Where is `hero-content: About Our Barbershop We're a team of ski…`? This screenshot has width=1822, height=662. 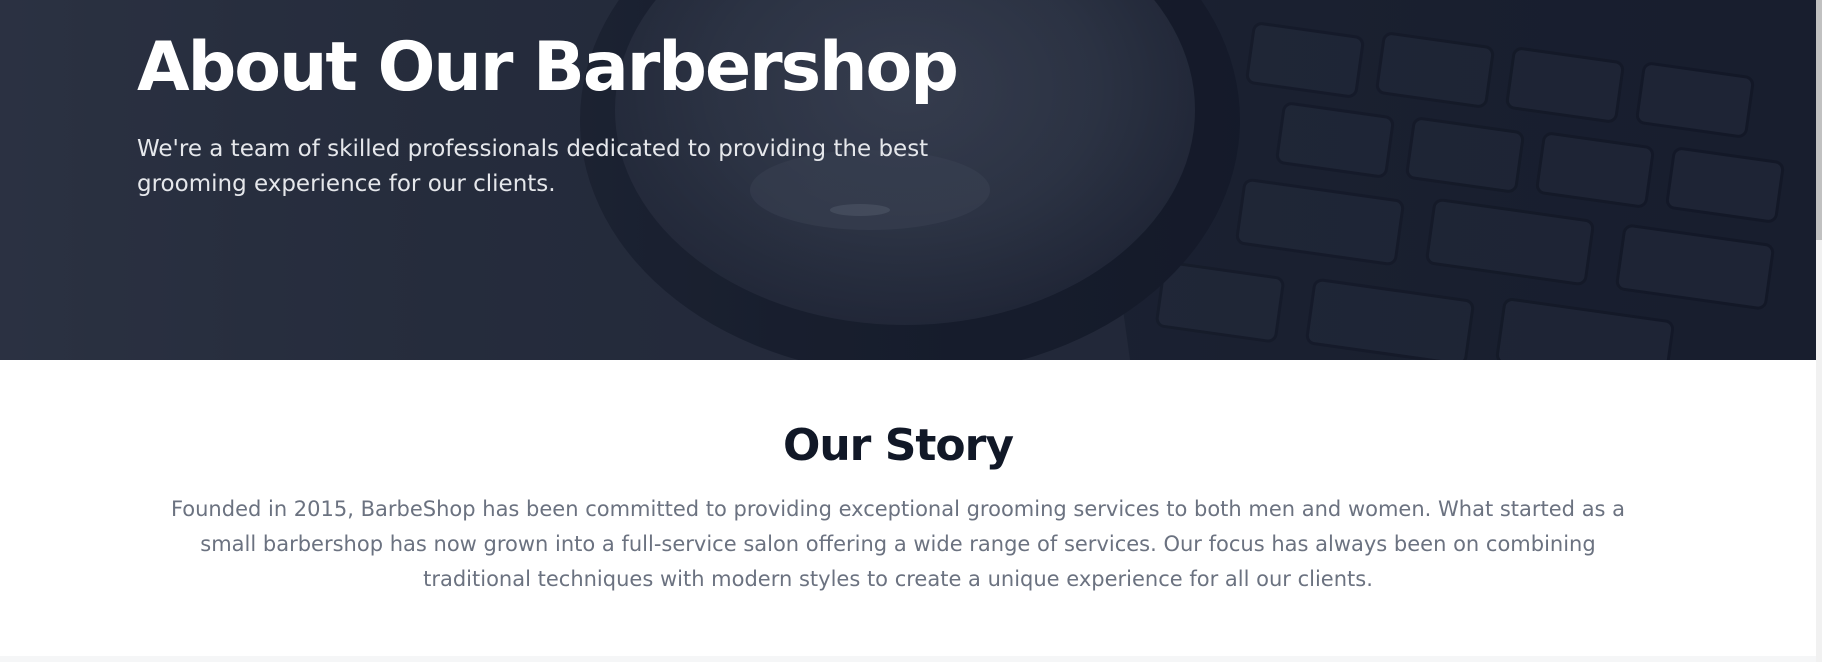 hero-content: About Our Barbershop We're a team of ski… is located at coordinates (587, 112).